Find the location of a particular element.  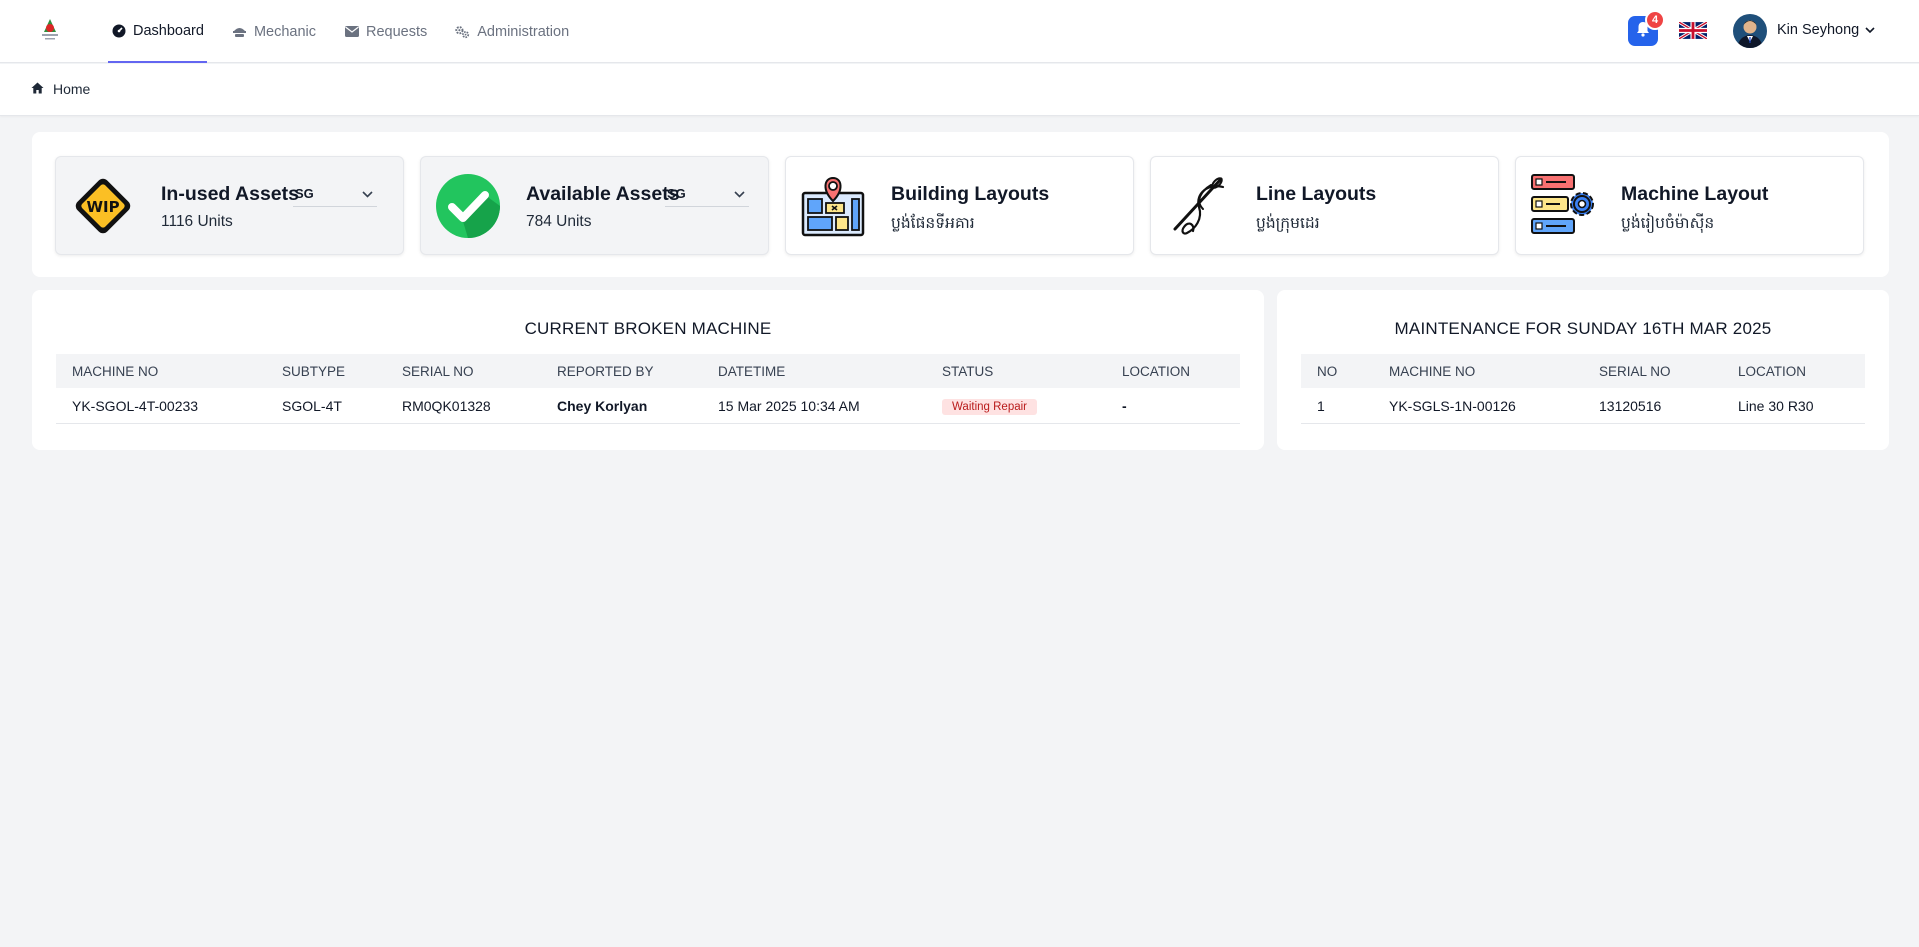

card-title: Available Assets is located at coordinates (603, 194).